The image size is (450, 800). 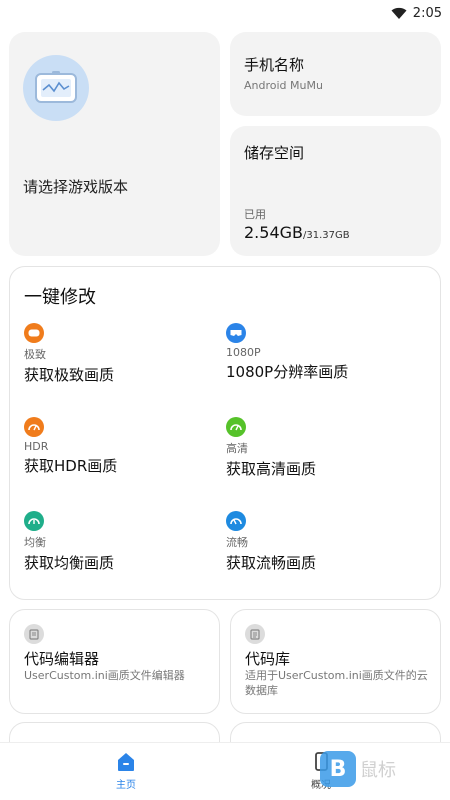 I want to click on quality-item-hdr: HDR 获取HDR画质, so click(x=119, y=446).